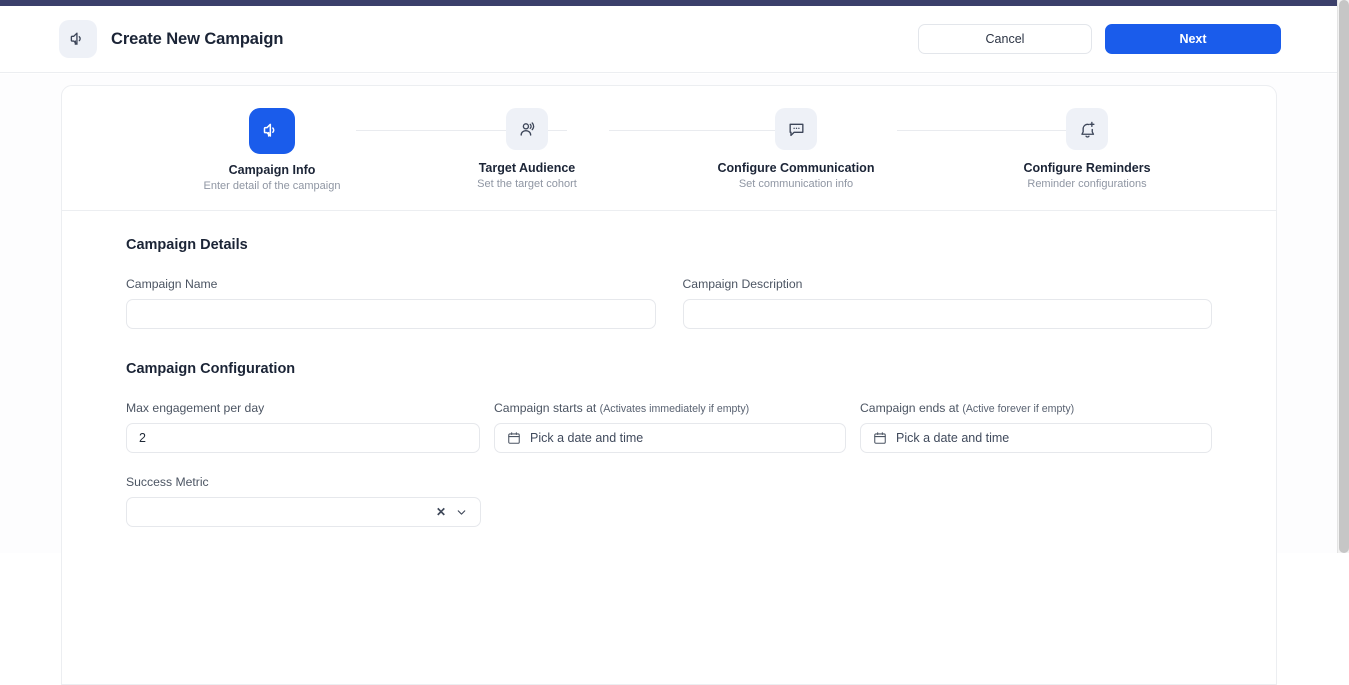  I want to click on stepper-step-title: Configure Reminders, so click(1087, 168).